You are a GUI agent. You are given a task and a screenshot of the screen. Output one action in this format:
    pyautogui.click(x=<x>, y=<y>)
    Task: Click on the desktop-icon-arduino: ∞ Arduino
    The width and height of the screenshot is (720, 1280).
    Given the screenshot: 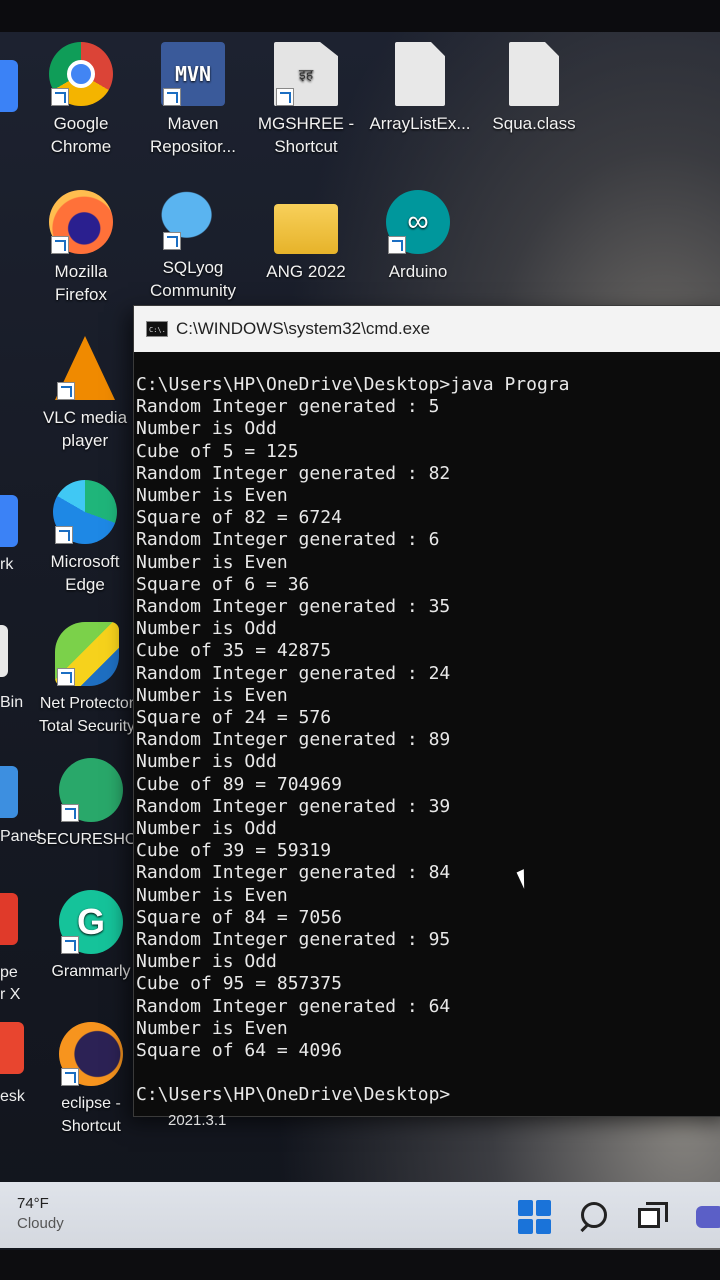 What is the action you would take?
    pyautogui.click(x=418, y=236)
    